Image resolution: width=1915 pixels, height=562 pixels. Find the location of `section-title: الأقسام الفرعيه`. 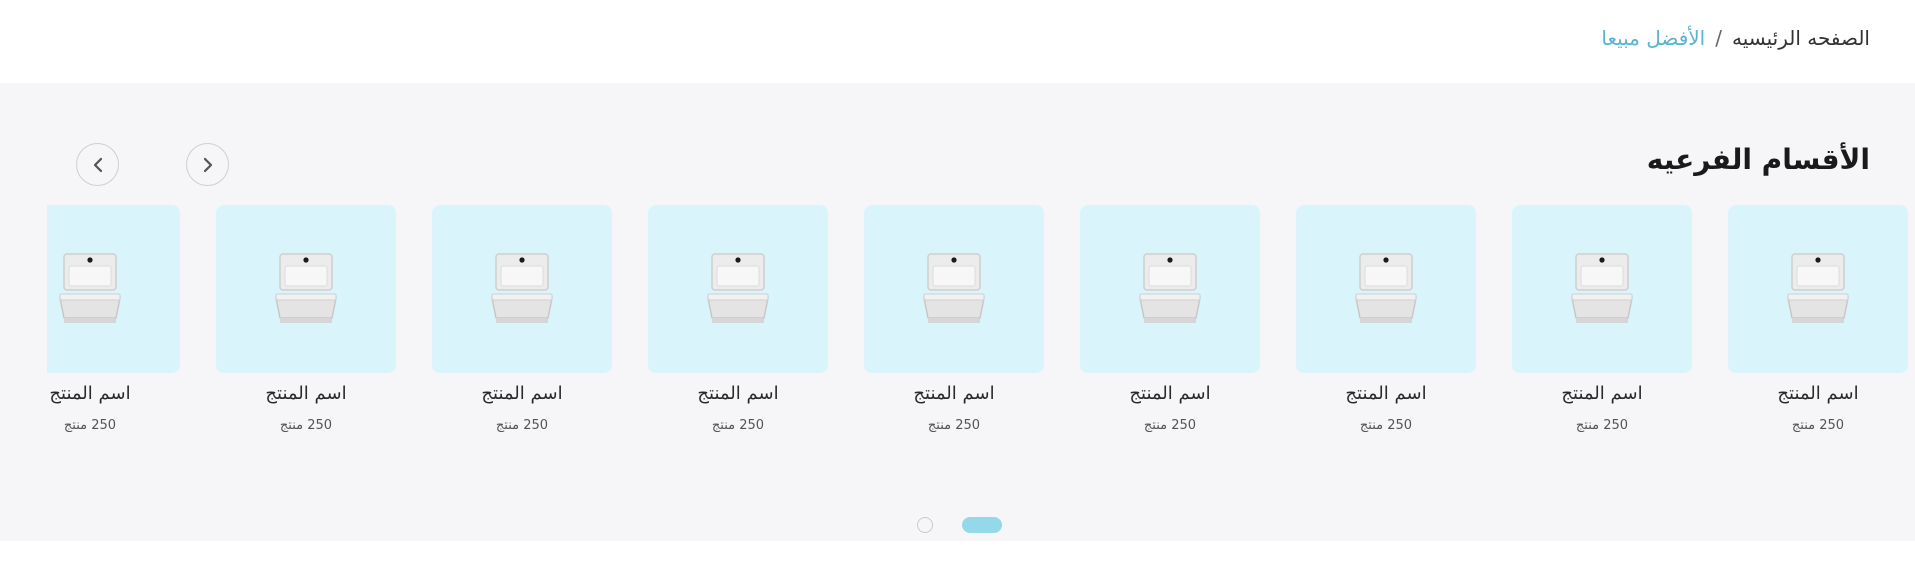

section-title: الأقسام الفرعيه is located at coordinates (1758, 159).